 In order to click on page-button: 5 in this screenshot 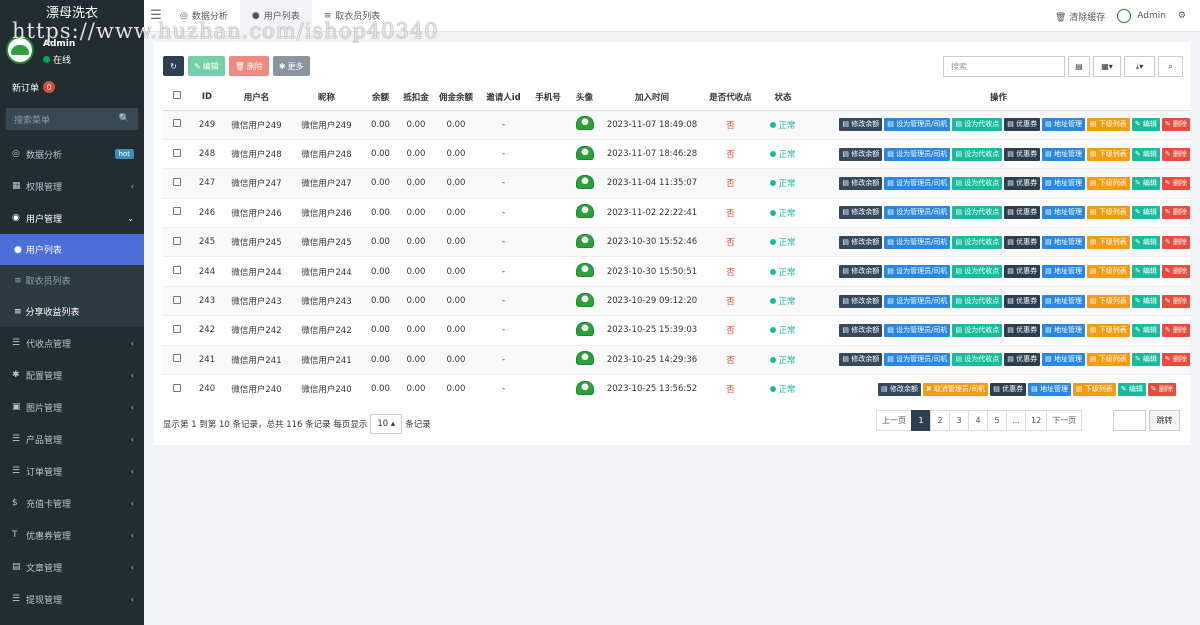, I will do `click(997, 420)`.